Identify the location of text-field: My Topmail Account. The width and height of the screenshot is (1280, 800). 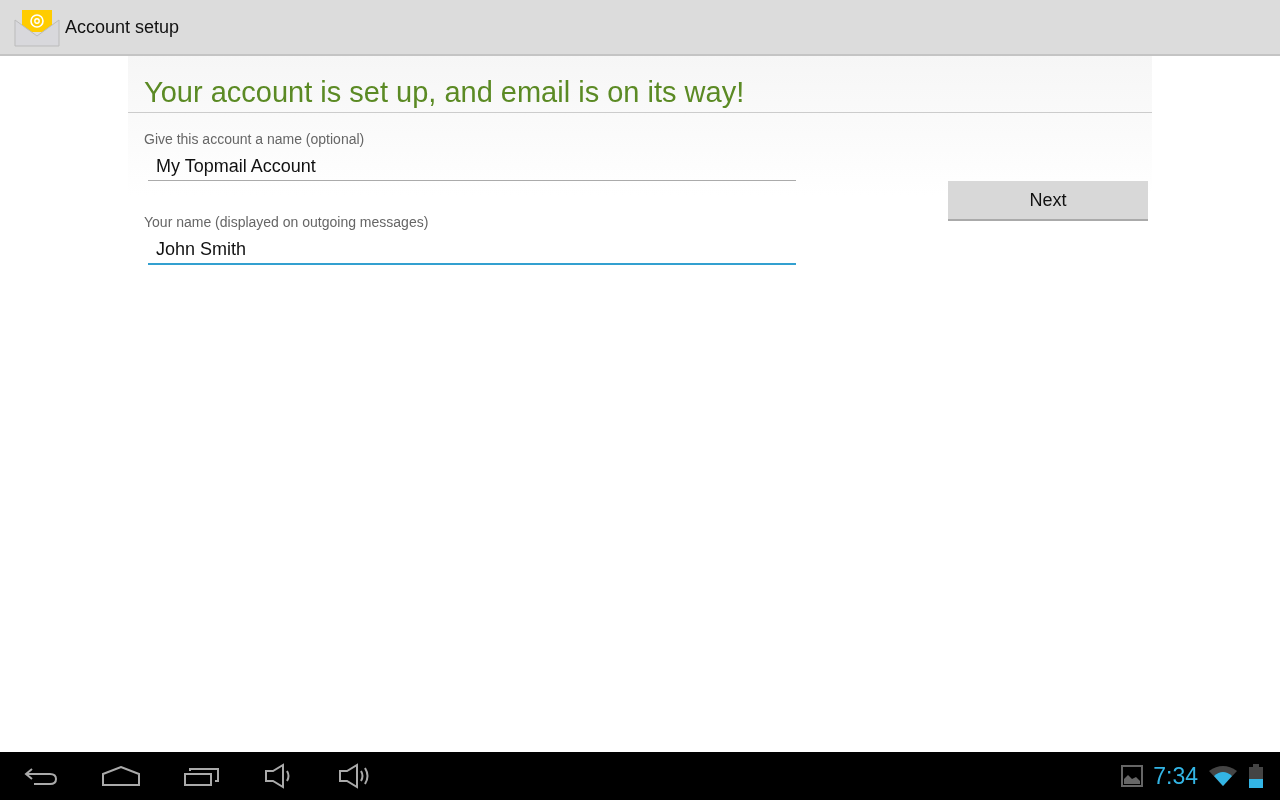
(472, 167).